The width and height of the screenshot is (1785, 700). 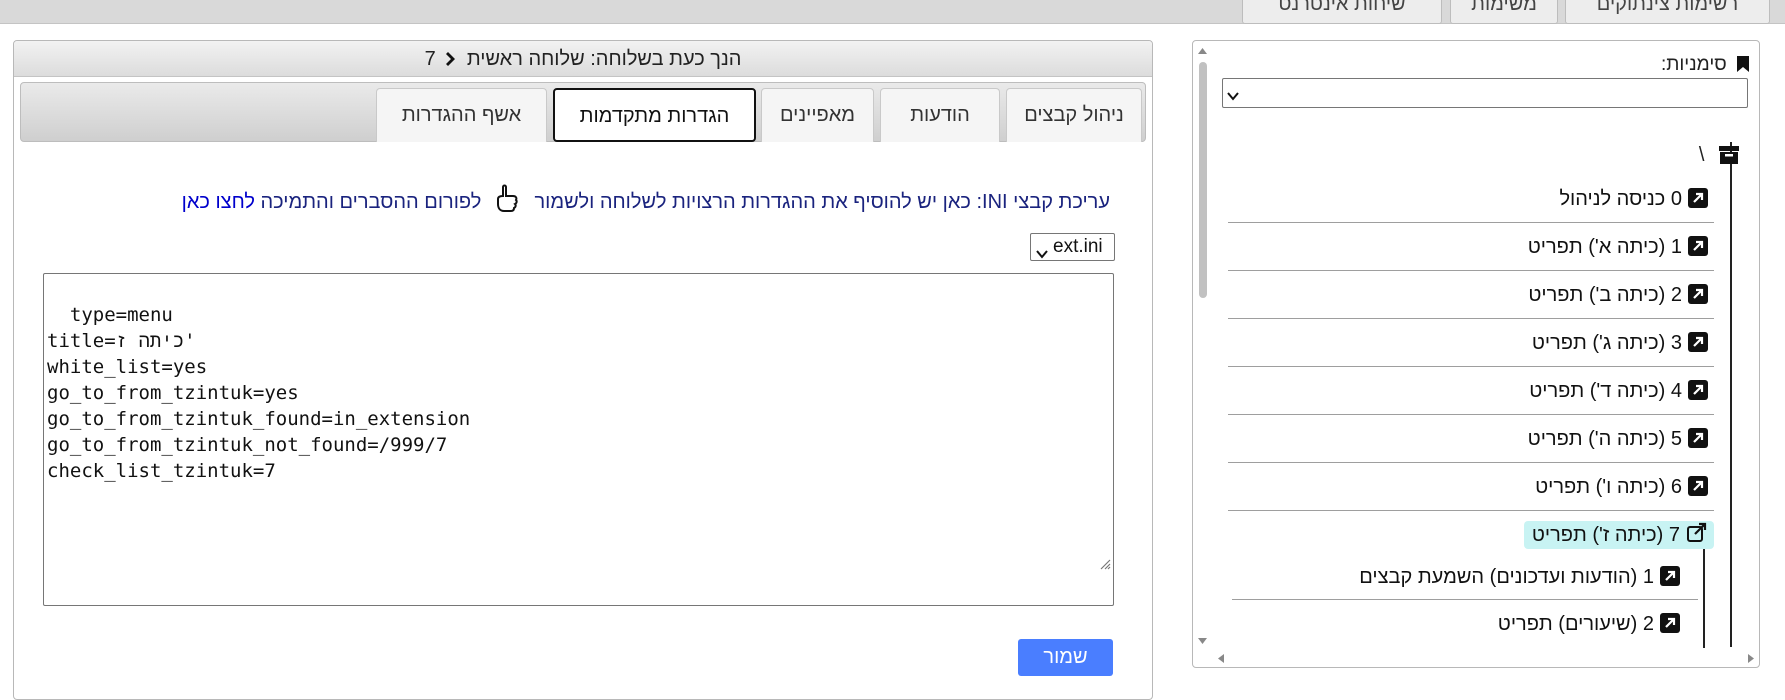 What do you see at coordinates (1504, 12) in the screenshot?
I see `top-tab-tasks: משימות` at bounding box center [1504, 12].